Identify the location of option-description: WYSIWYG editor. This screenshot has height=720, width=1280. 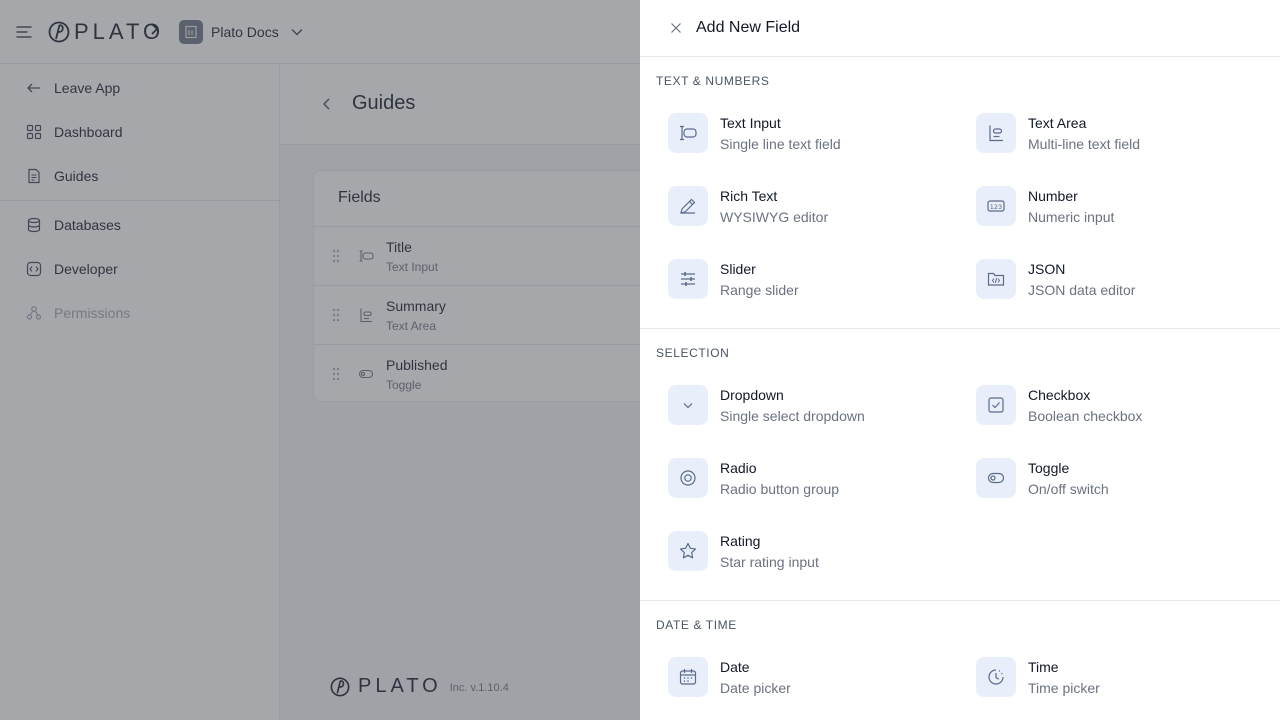
(774, 217).